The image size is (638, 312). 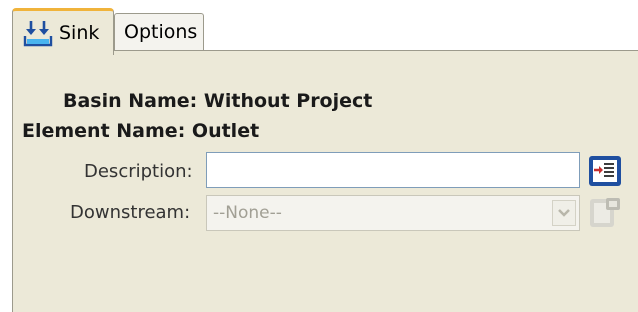 What do you see at coordinates (288, 101) in the screenshot?
I see `basin-name-value: Without Project` at bounding box center [288, 101].